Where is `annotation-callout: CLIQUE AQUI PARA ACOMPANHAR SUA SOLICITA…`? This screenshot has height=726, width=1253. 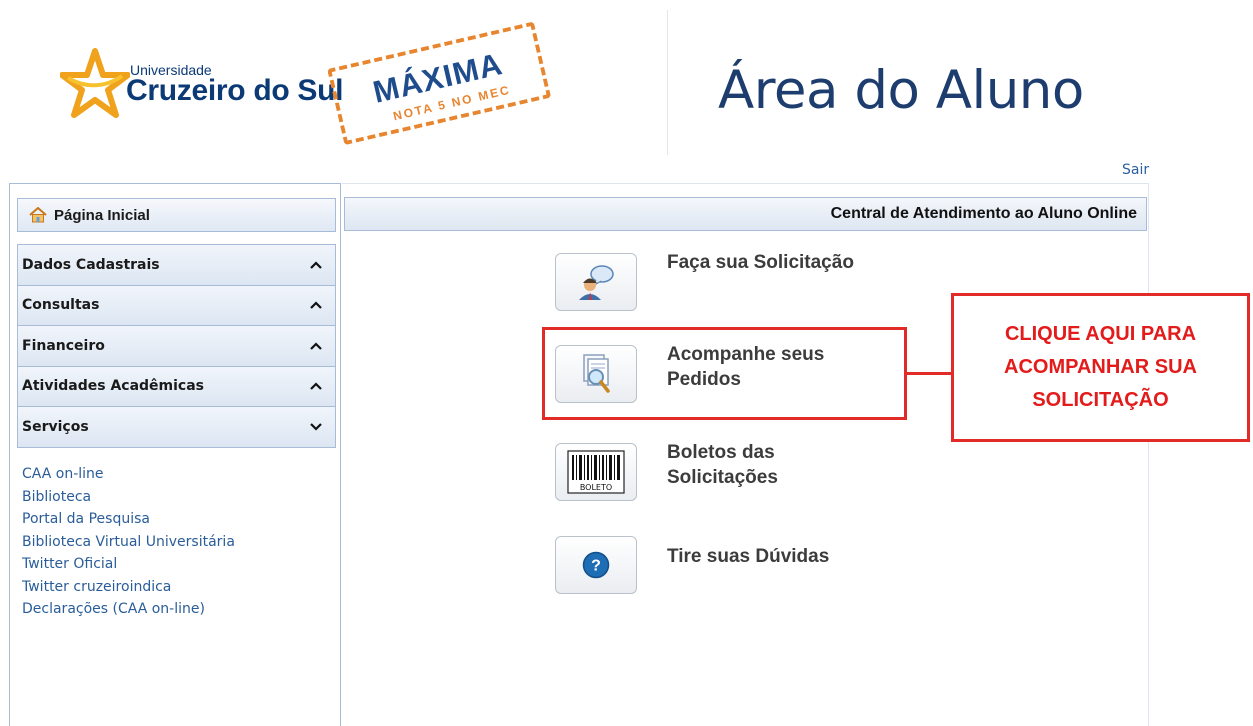 annotation-callout: CLIQUE AQUI PARA ACOMPANHAR SUA SOLICITA… is located at coordinates (1100, 367).